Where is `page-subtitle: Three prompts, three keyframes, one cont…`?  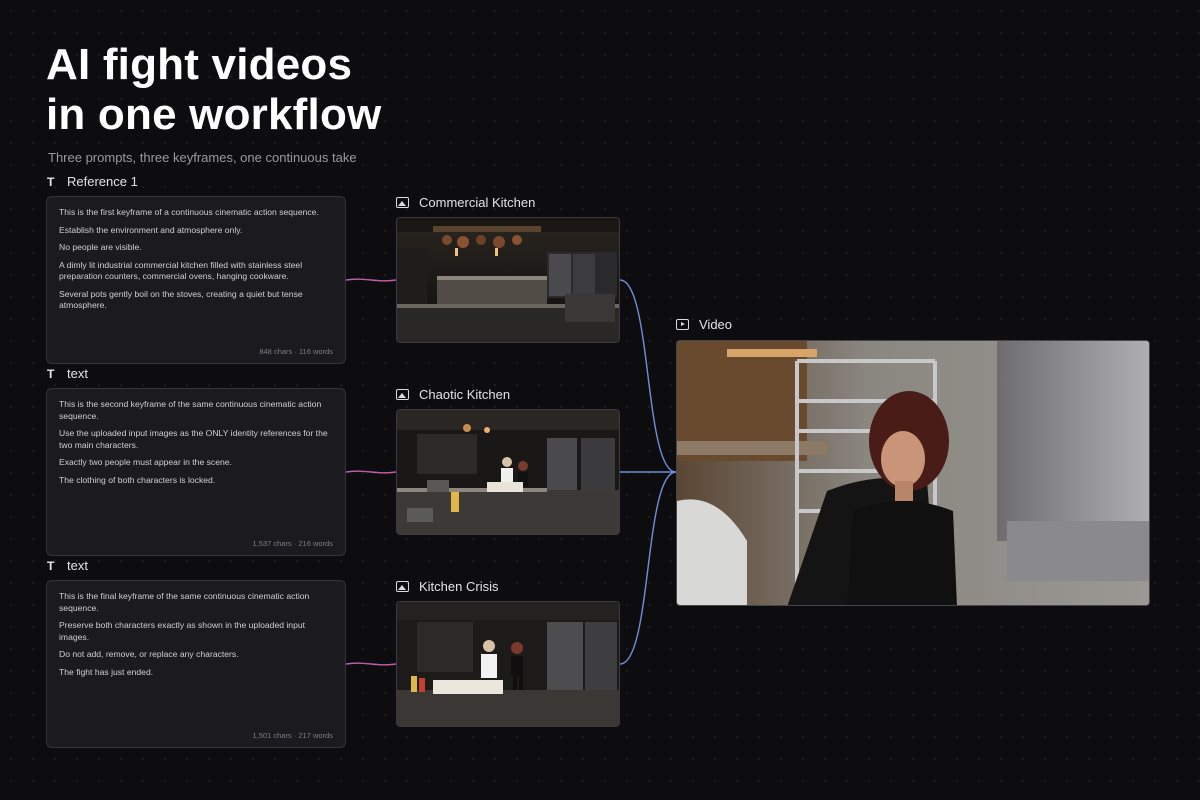 page-subtitle: Three prompts, three keyframes, one cont… is located at coordinates (202, 157).